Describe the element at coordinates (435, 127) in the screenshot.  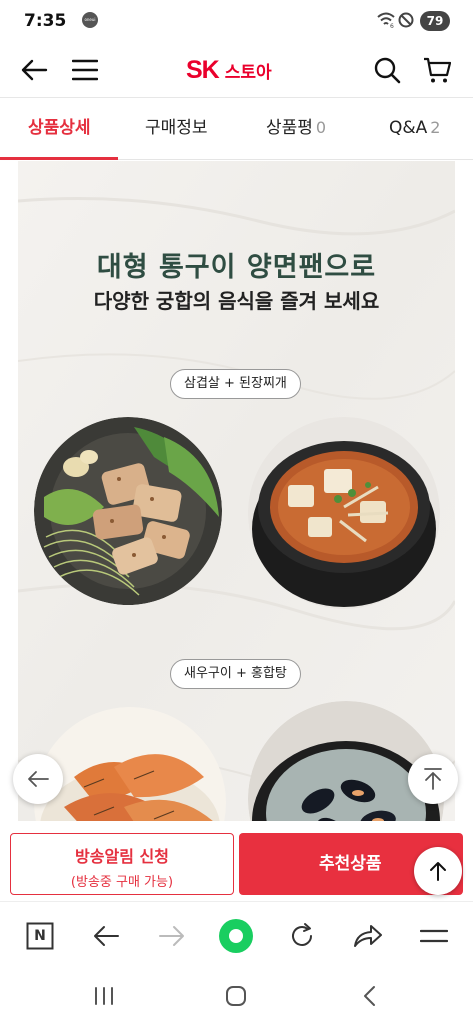
I see `tab-count: 2` at that location.